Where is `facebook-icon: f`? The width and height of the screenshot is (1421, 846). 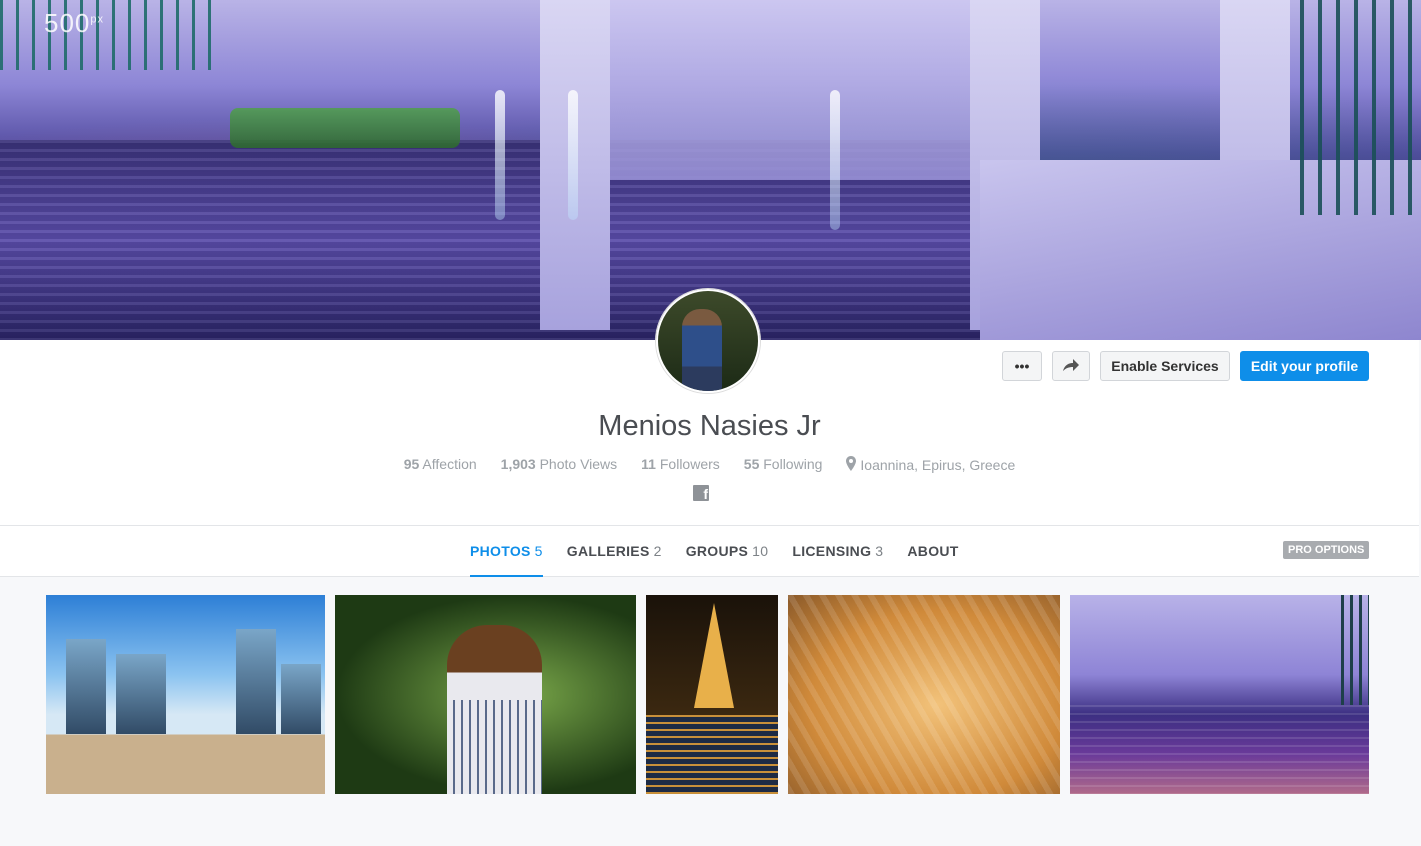 facebook-icon: f is located at coordinates (701, 493).